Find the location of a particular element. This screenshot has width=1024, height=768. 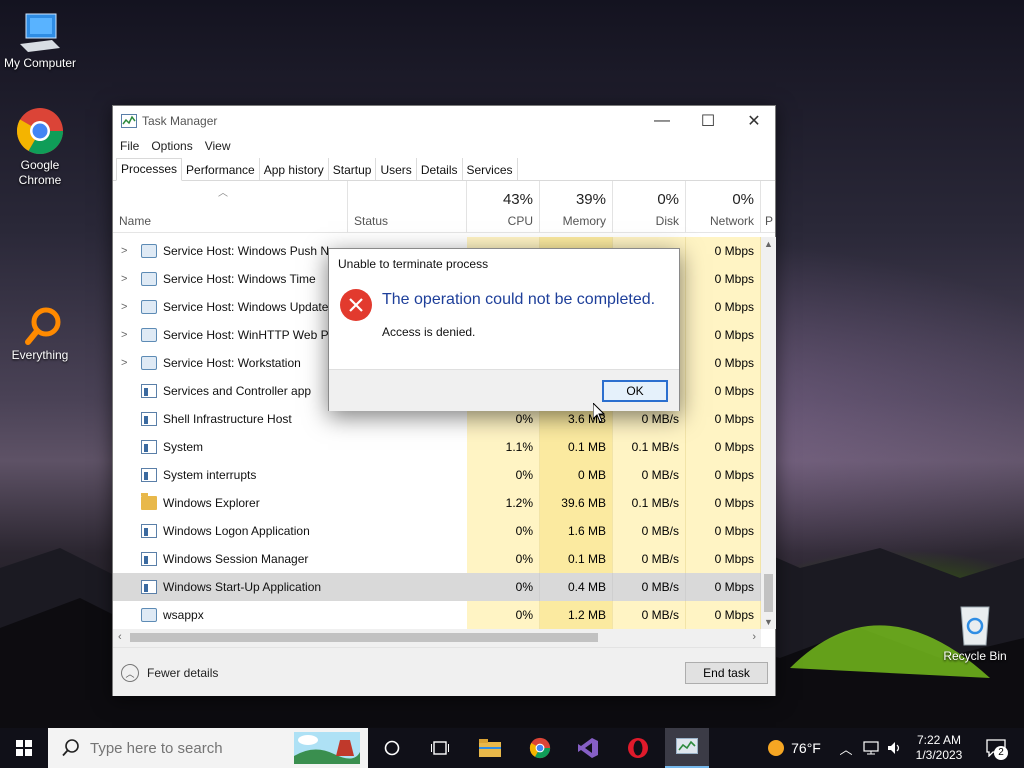

taskbar-task-manager is located at coordinates (687, 748).